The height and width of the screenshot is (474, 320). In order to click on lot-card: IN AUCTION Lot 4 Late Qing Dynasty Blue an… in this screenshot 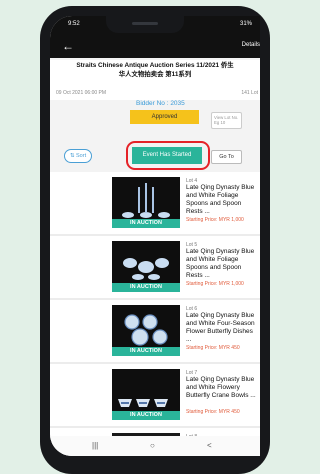, I will do `click(155, 204)`.